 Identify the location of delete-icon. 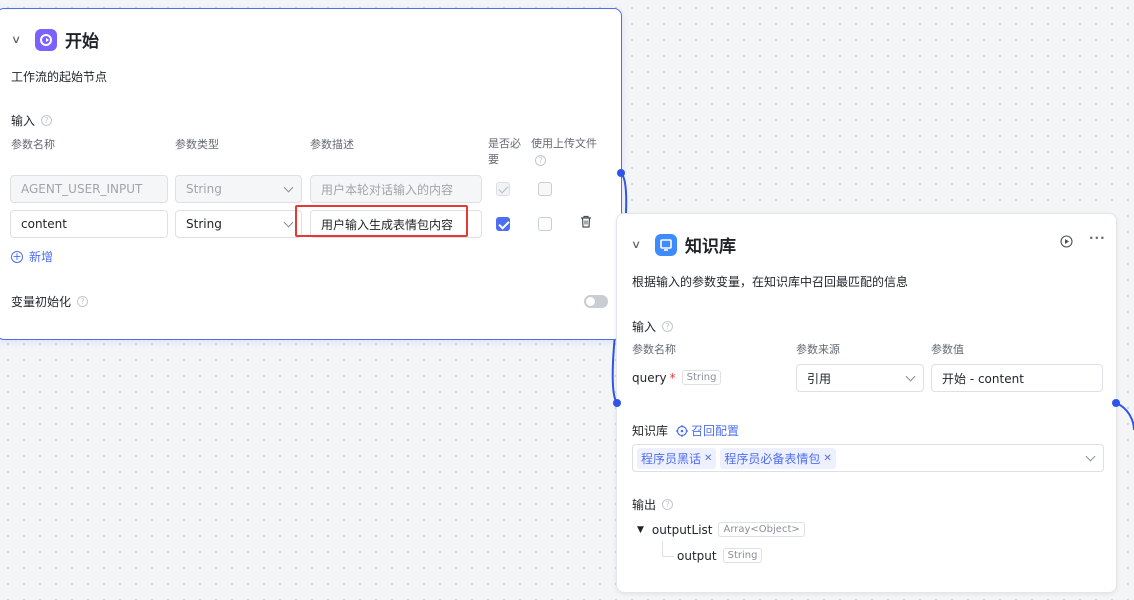
(586, 223).